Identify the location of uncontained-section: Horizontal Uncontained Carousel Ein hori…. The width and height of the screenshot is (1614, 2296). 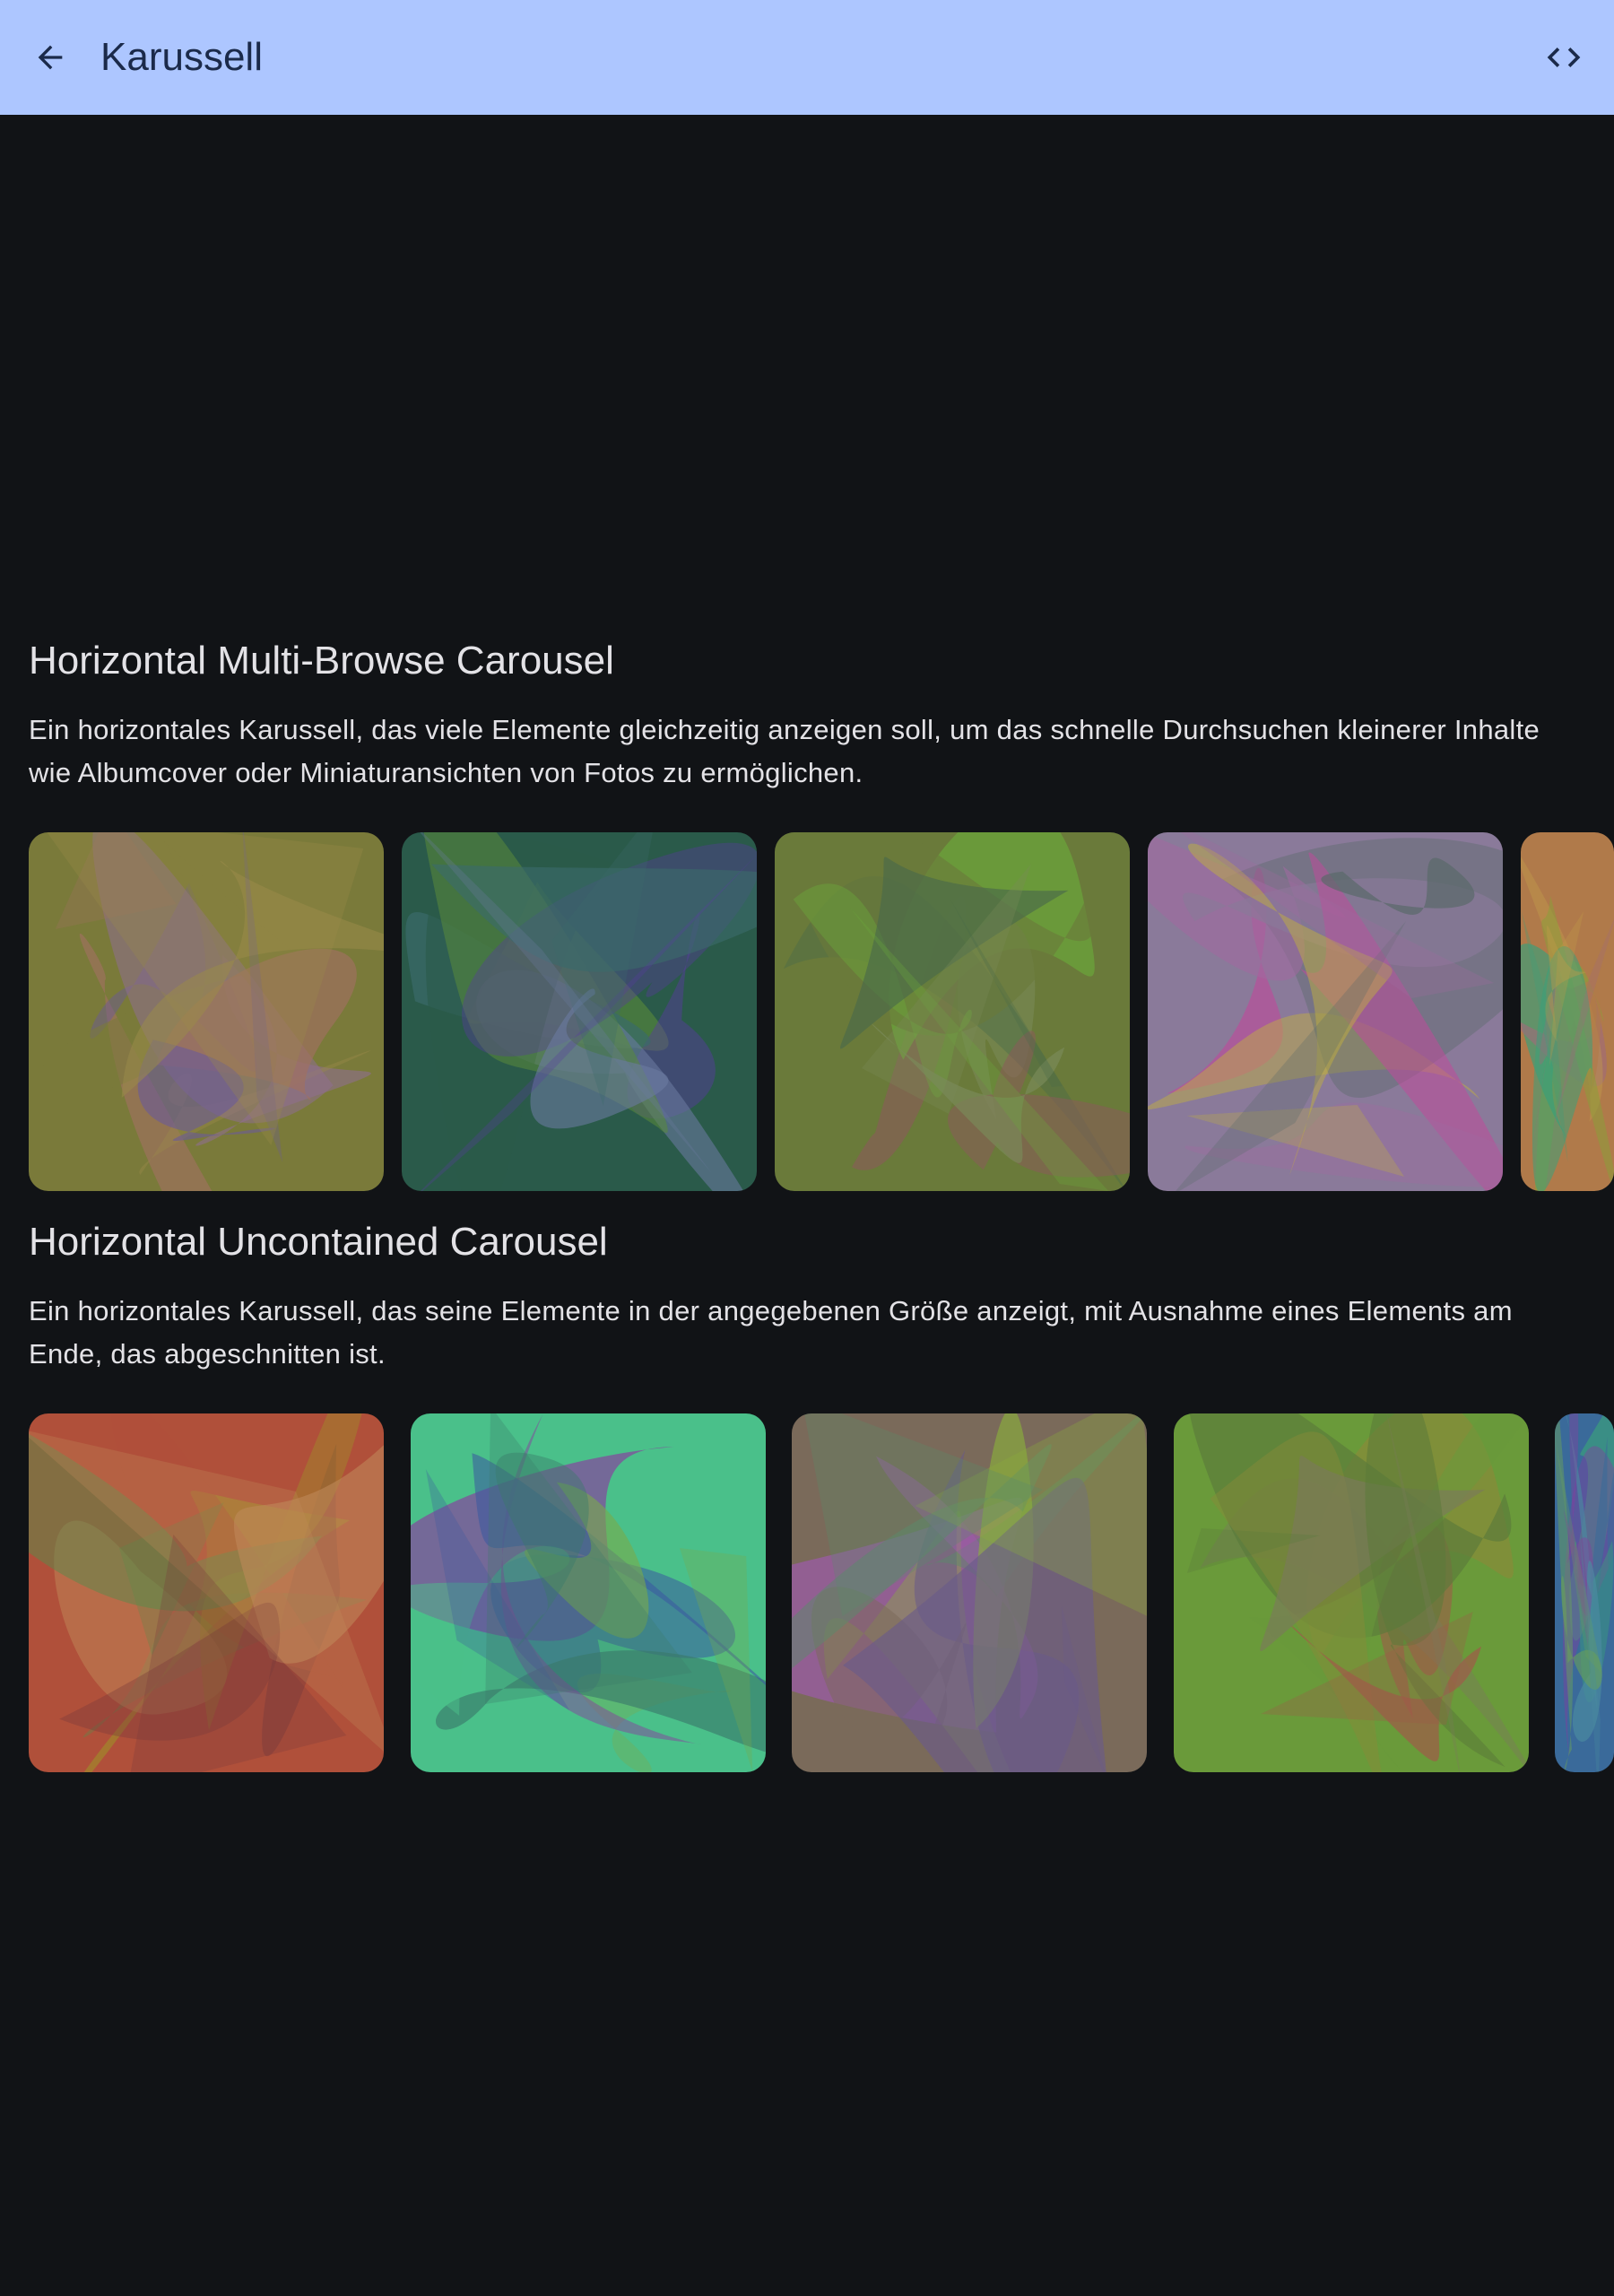
(821, 1298).